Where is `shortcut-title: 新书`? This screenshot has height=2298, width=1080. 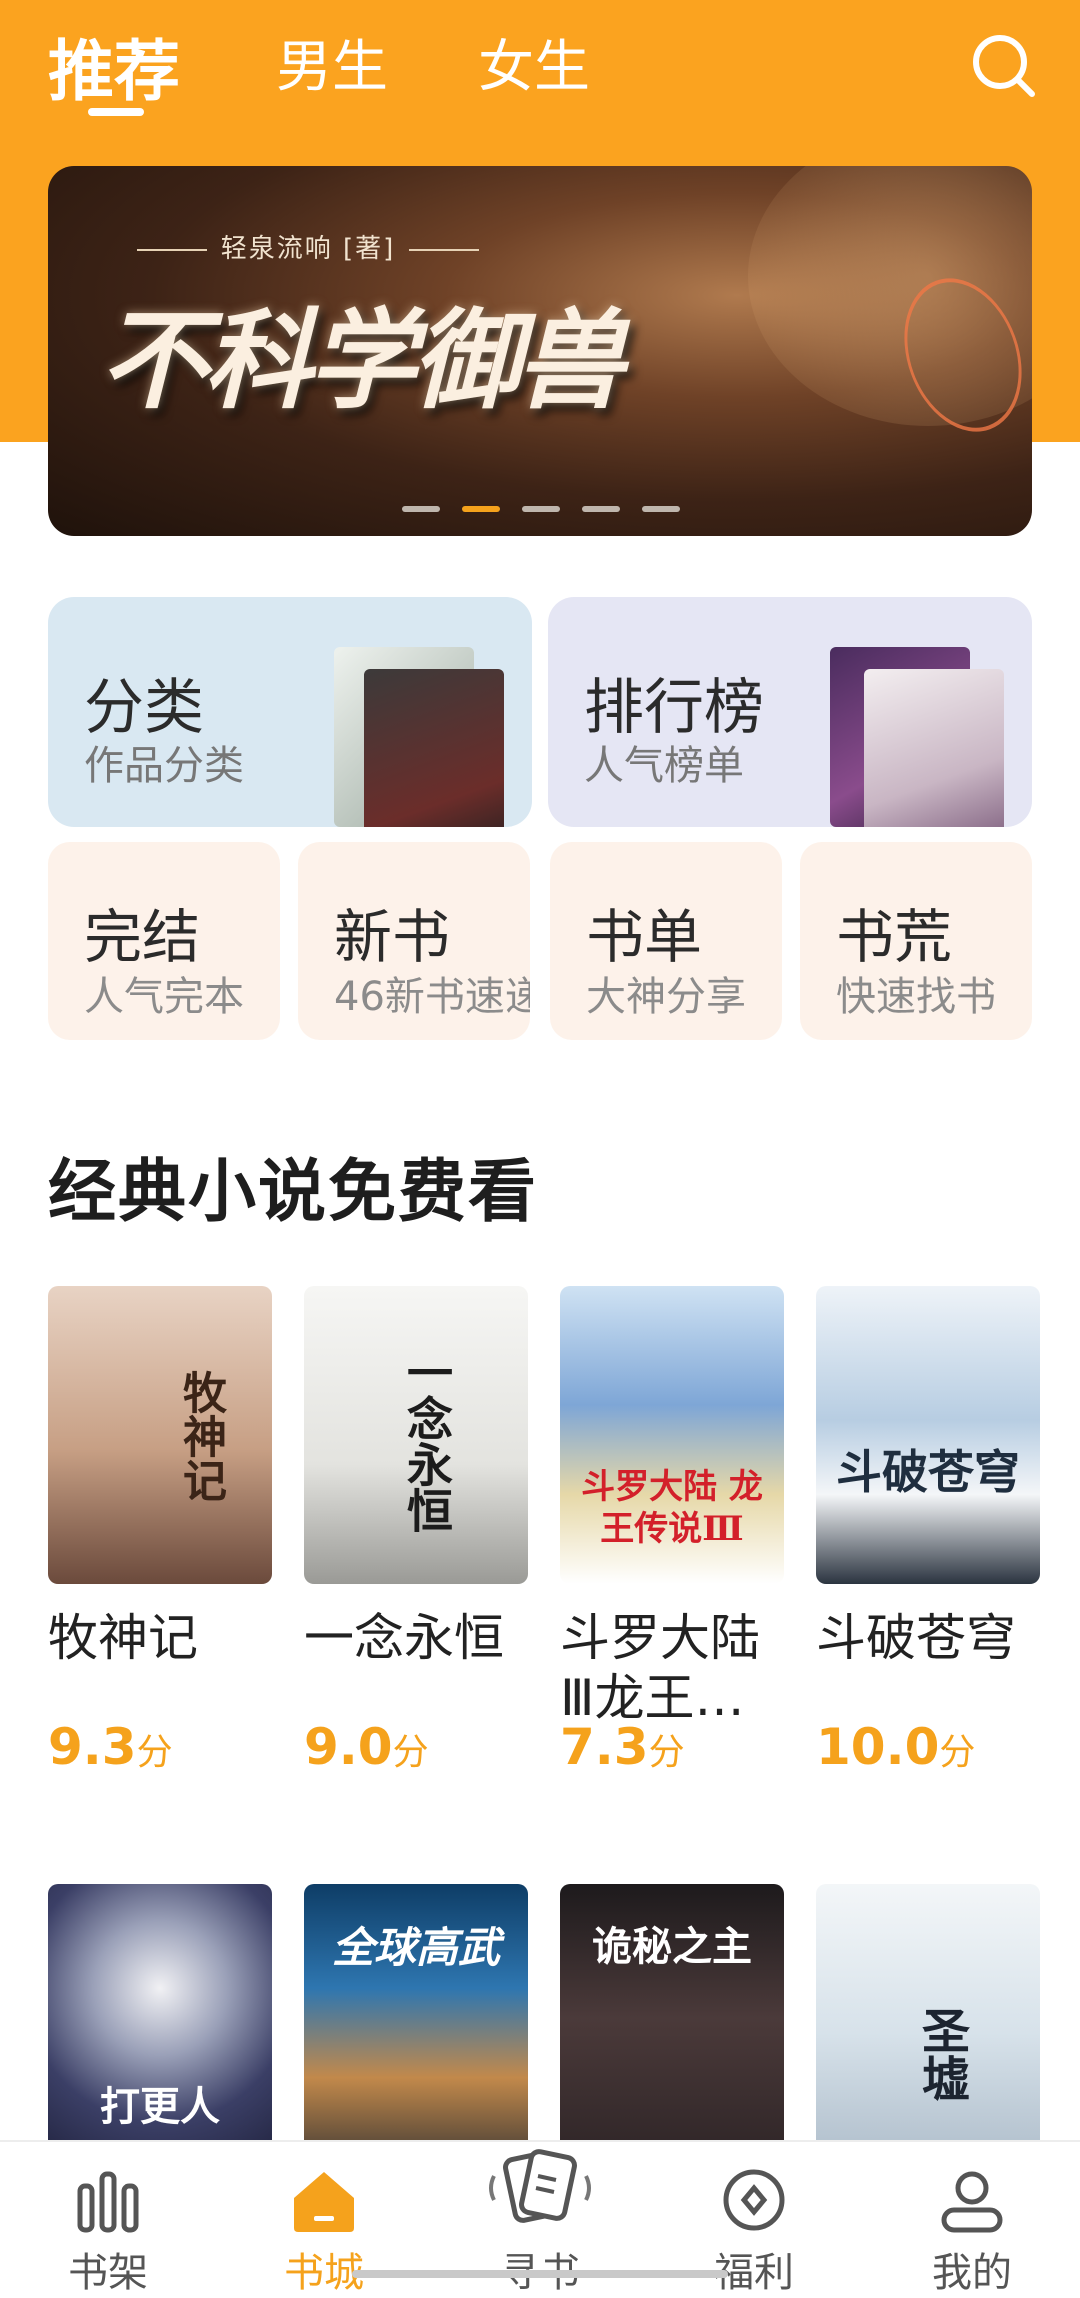
shortcut-title: 新书 is located at coordinates (392, 937).